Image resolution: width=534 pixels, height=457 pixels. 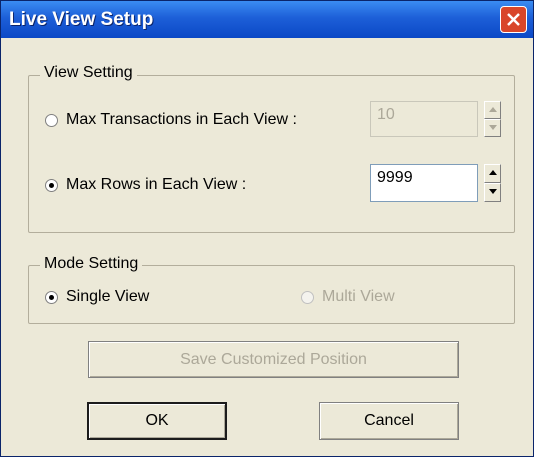 What do you see at coordinates (424, 119) in the screenshot?
I see `max-transactions-input: 10` at bounding box center [424, 119].